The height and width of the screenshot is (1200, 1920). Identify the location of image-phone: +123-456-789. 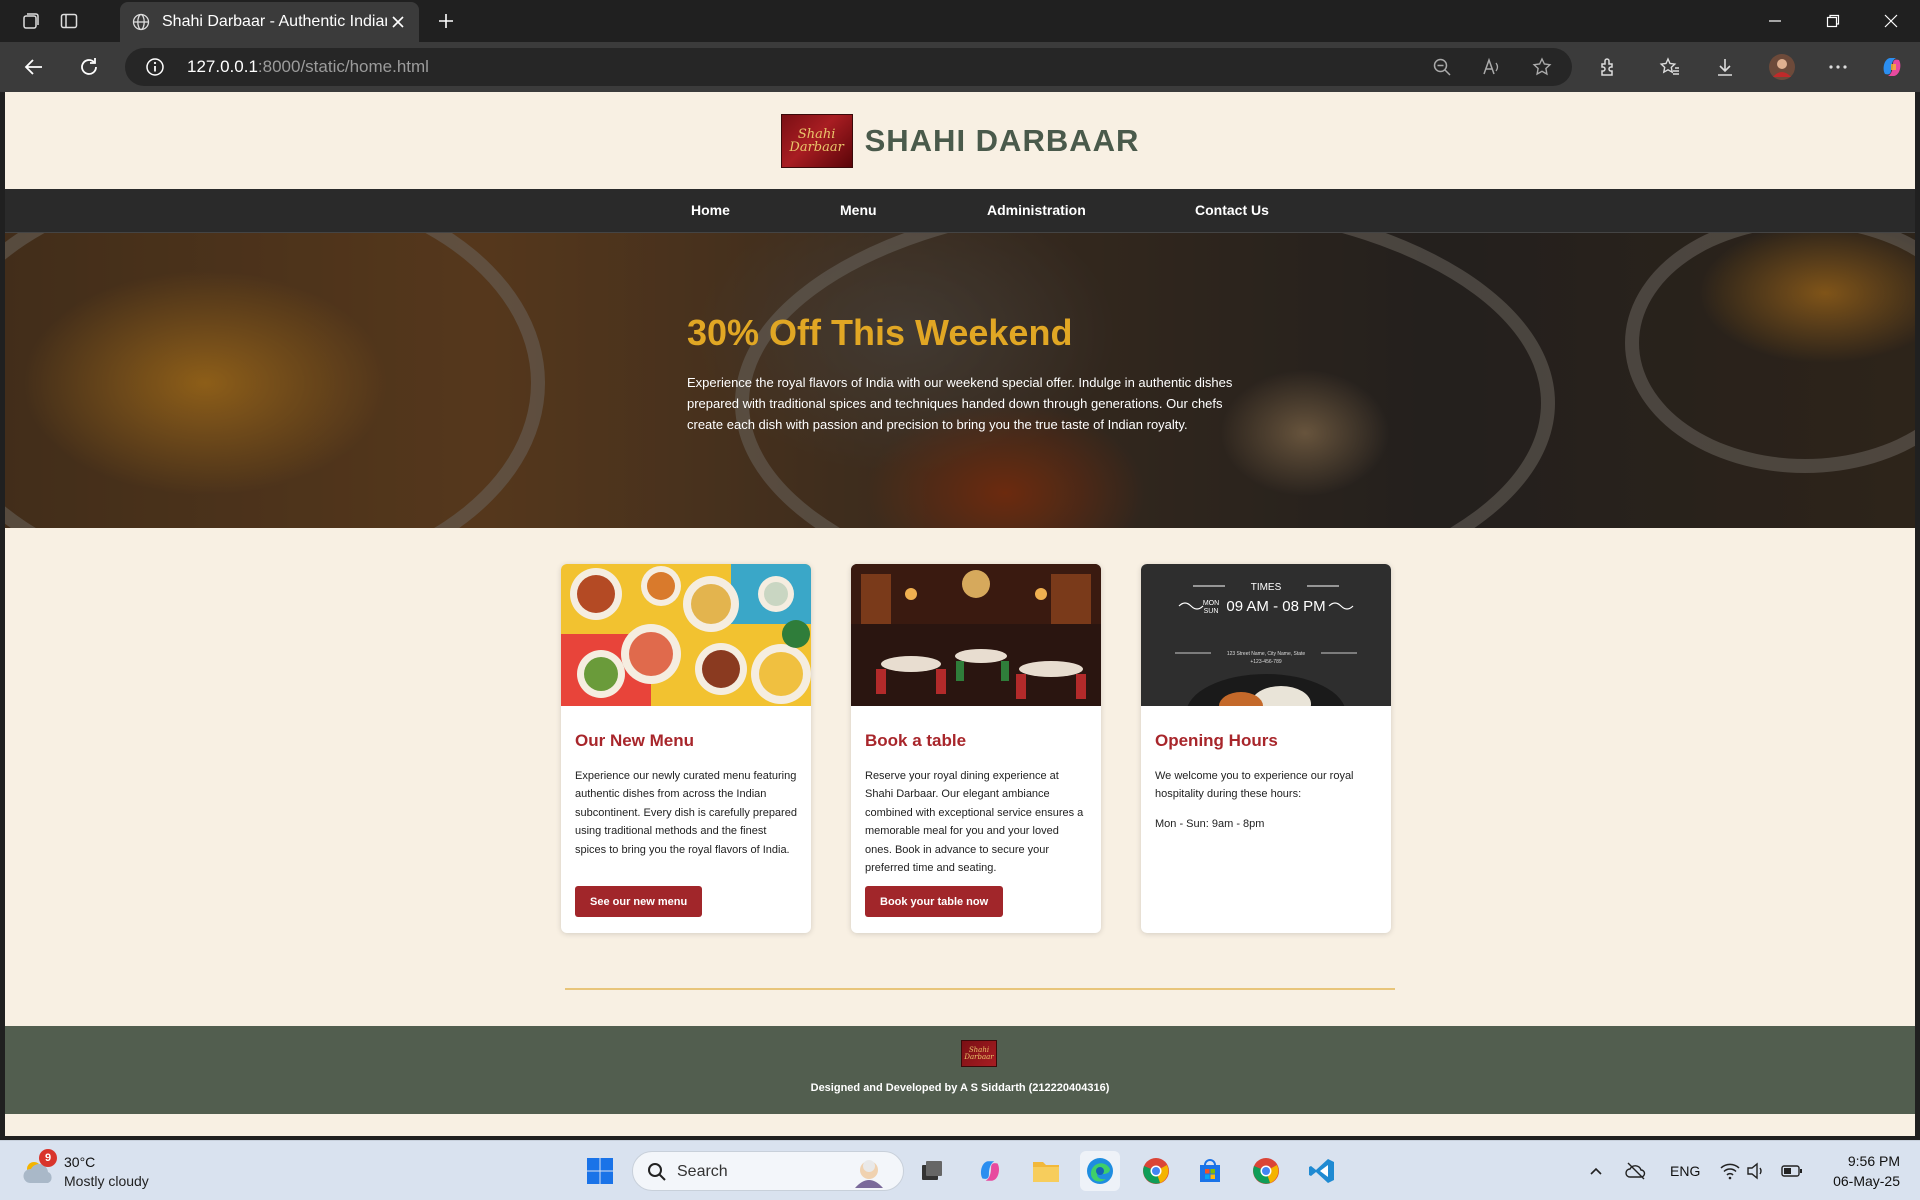
(1265, 662).